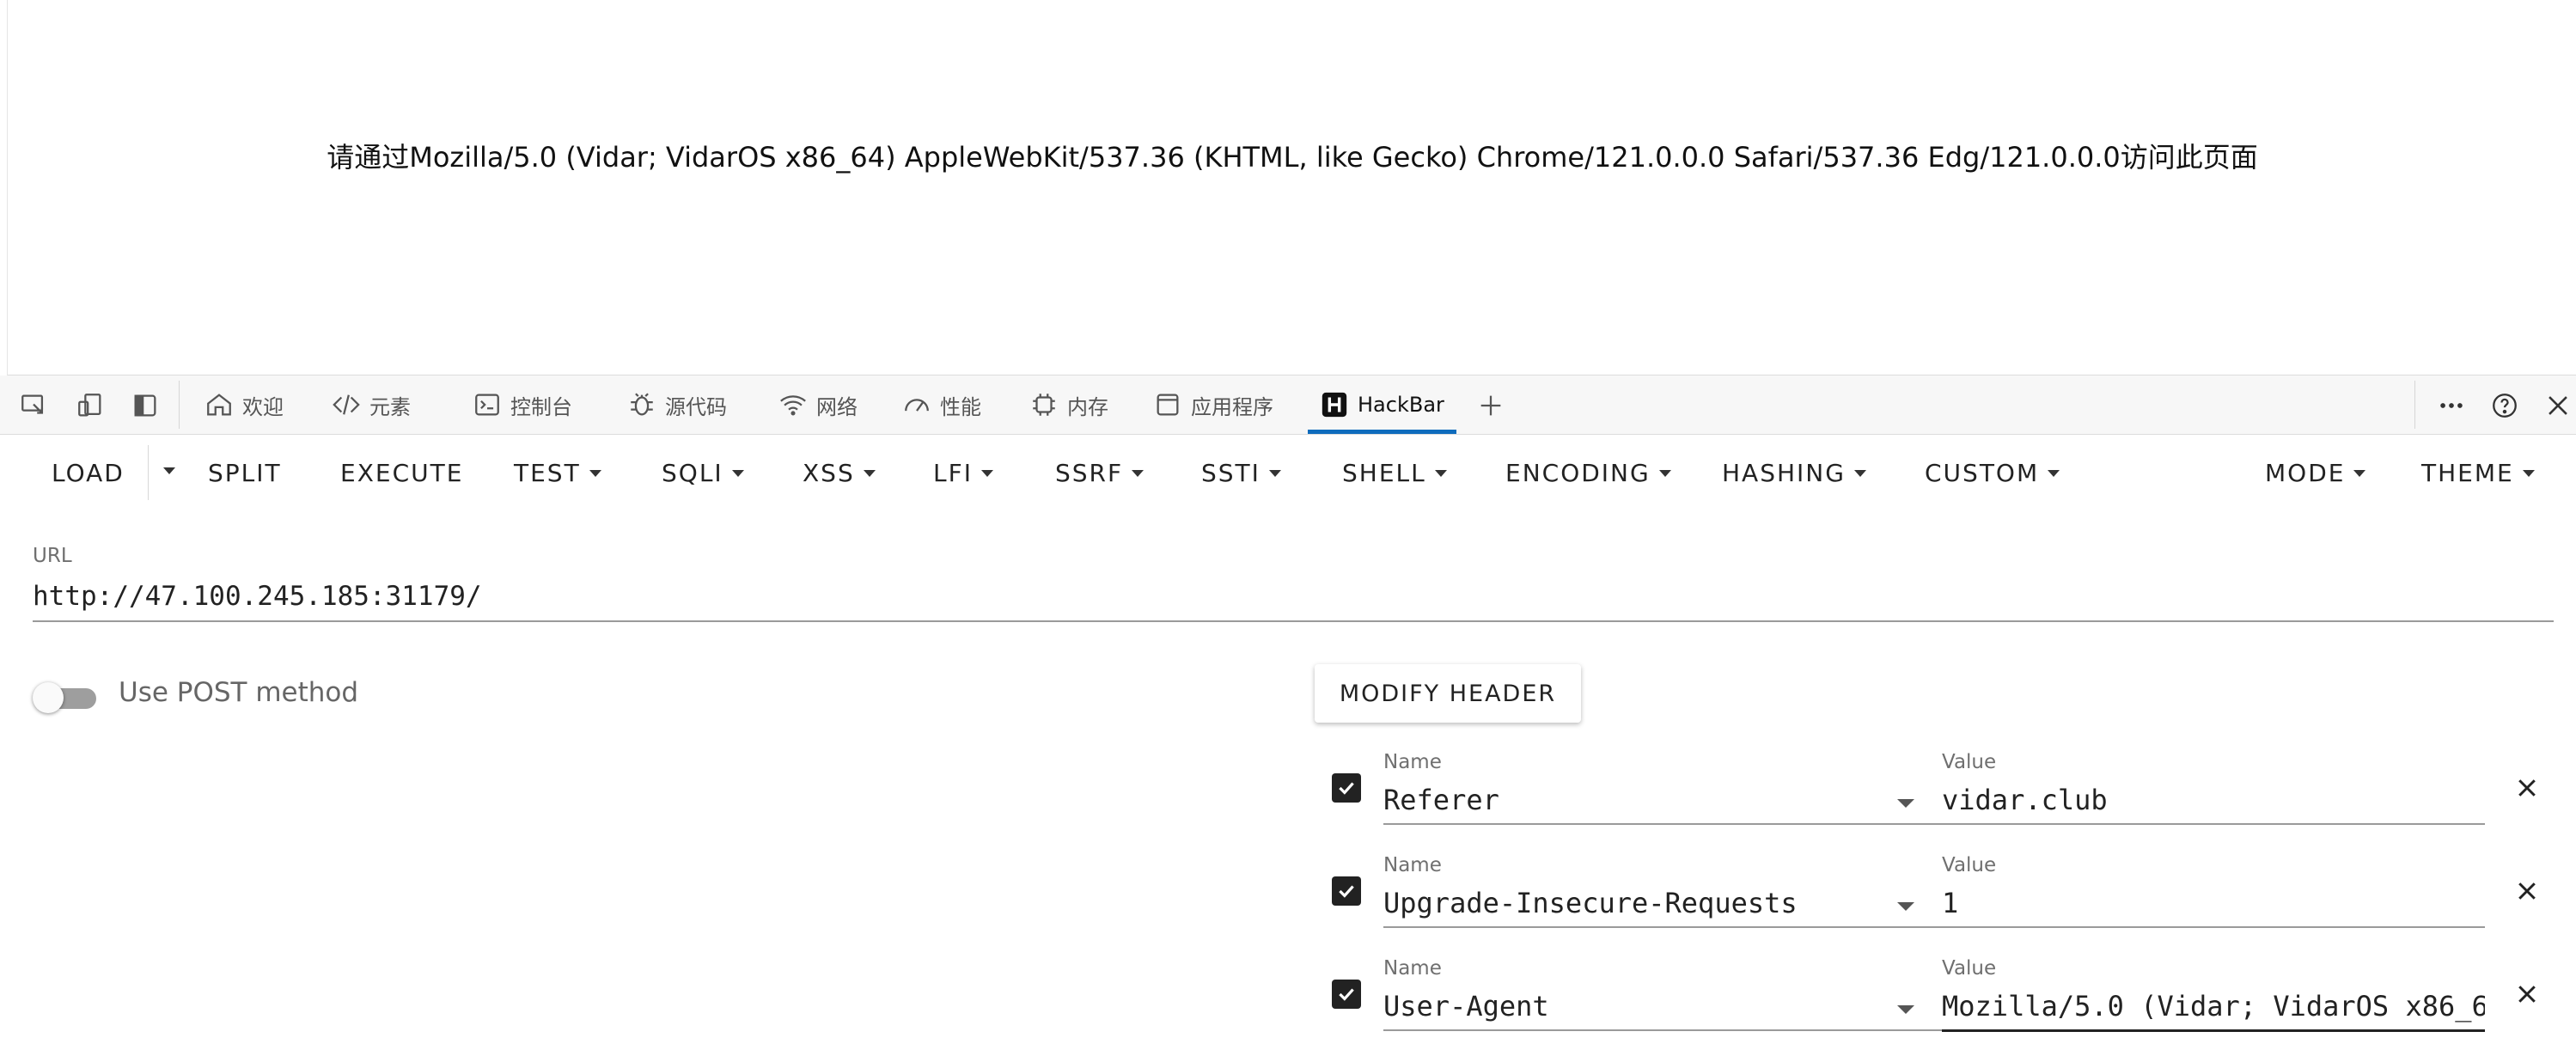  Describe the element at coordinates (33, 405) in the screenshot. I see `inspect-icon` at that location.